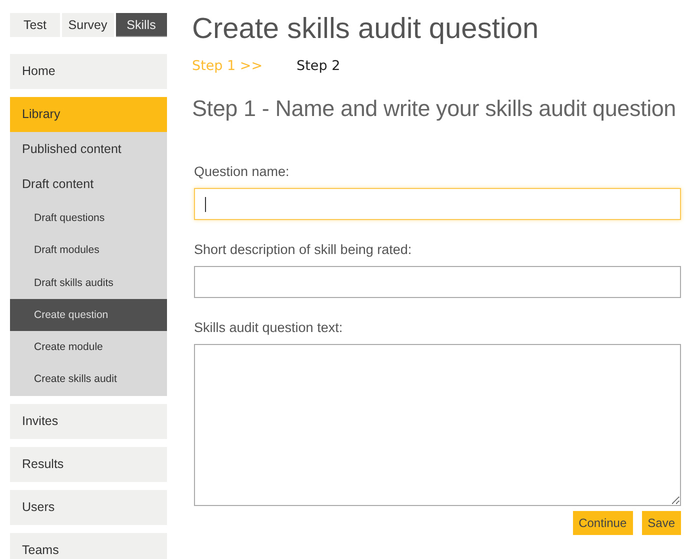 The image size is (695, 559). Describe the element at coordinates (434, 109) in the screenshot. I see `section-title: Step 1 - Name and write your skills audit question` at that location.